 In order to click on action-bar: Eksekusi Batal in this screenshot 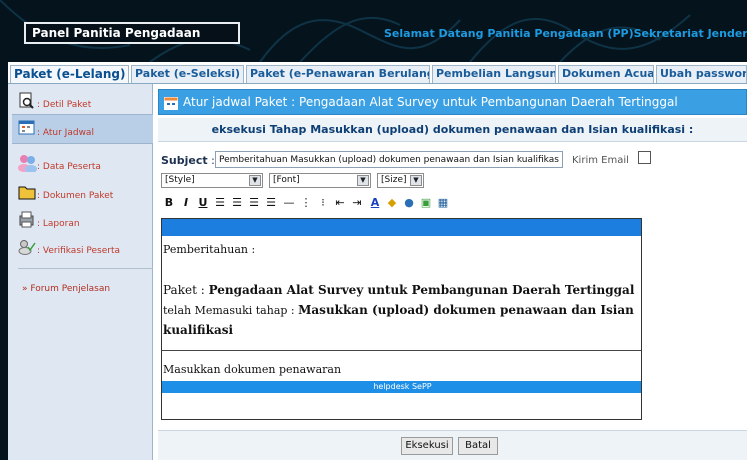, I will do `click(452, 445)`.